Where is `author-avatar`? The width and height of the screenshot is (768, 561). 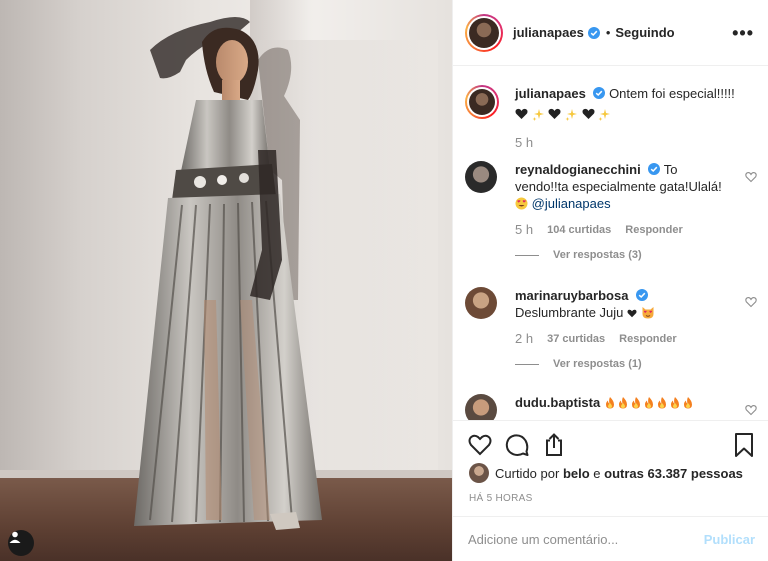
author-avatar is located at coordinates (484, 32).